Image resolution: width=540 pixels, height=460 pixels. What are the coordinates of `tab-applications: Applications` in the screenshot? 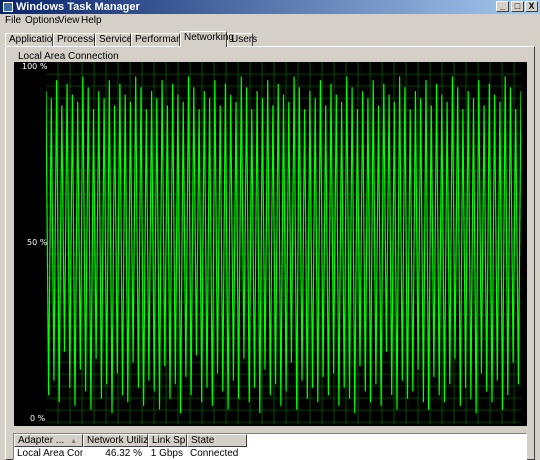 It's located at (34, 40).